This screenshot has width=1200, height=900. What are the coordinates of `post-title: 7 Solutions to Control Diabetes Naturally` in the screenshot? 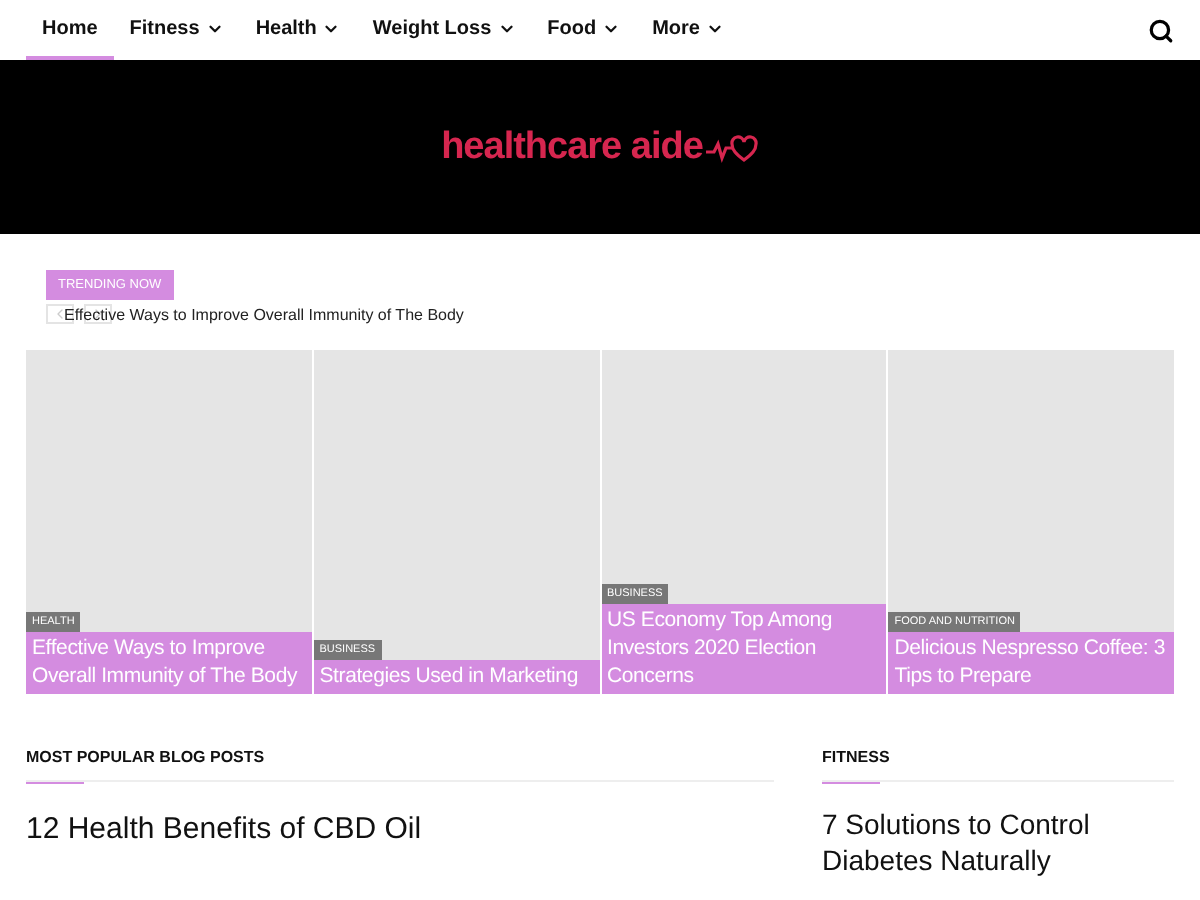 It's located at (998, 842).